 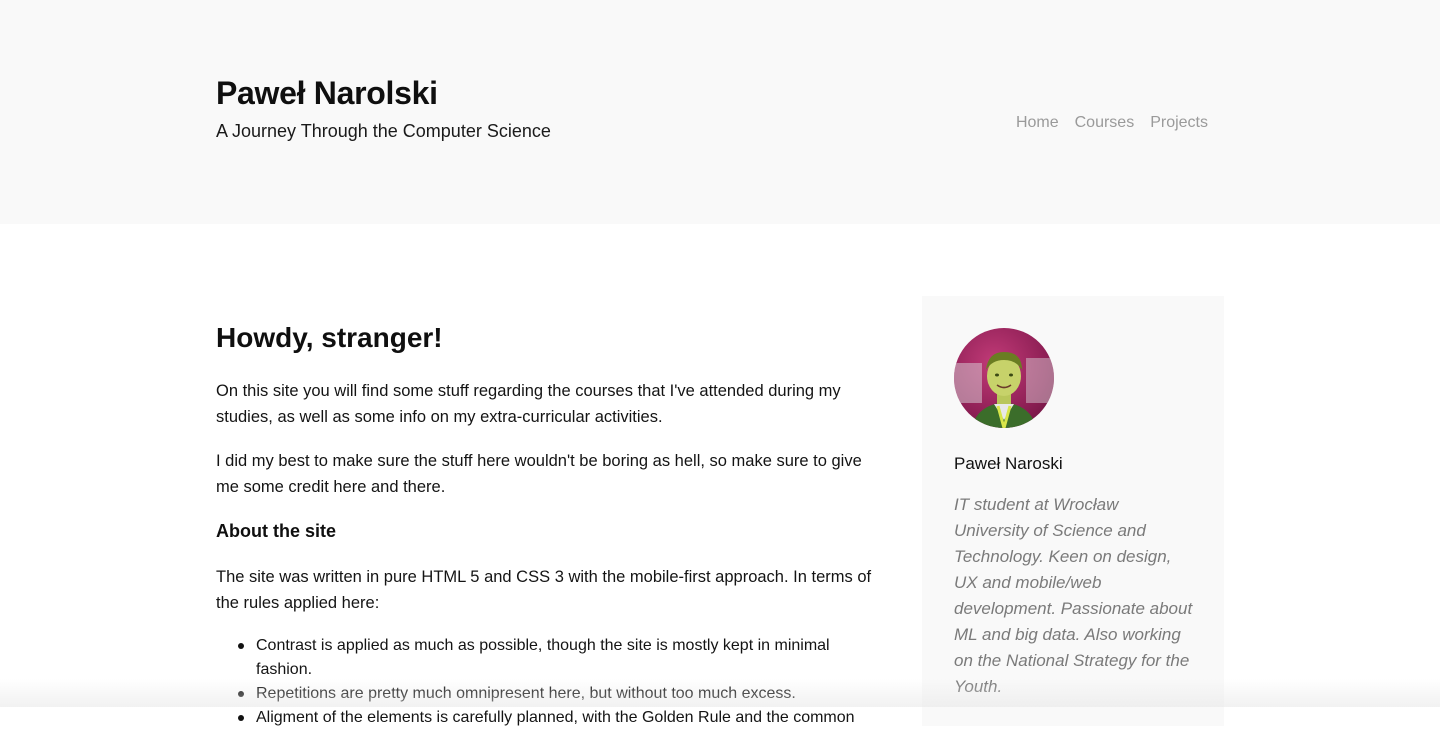 I want to click on profile-photo-icon, so click(x=1004, y=378).